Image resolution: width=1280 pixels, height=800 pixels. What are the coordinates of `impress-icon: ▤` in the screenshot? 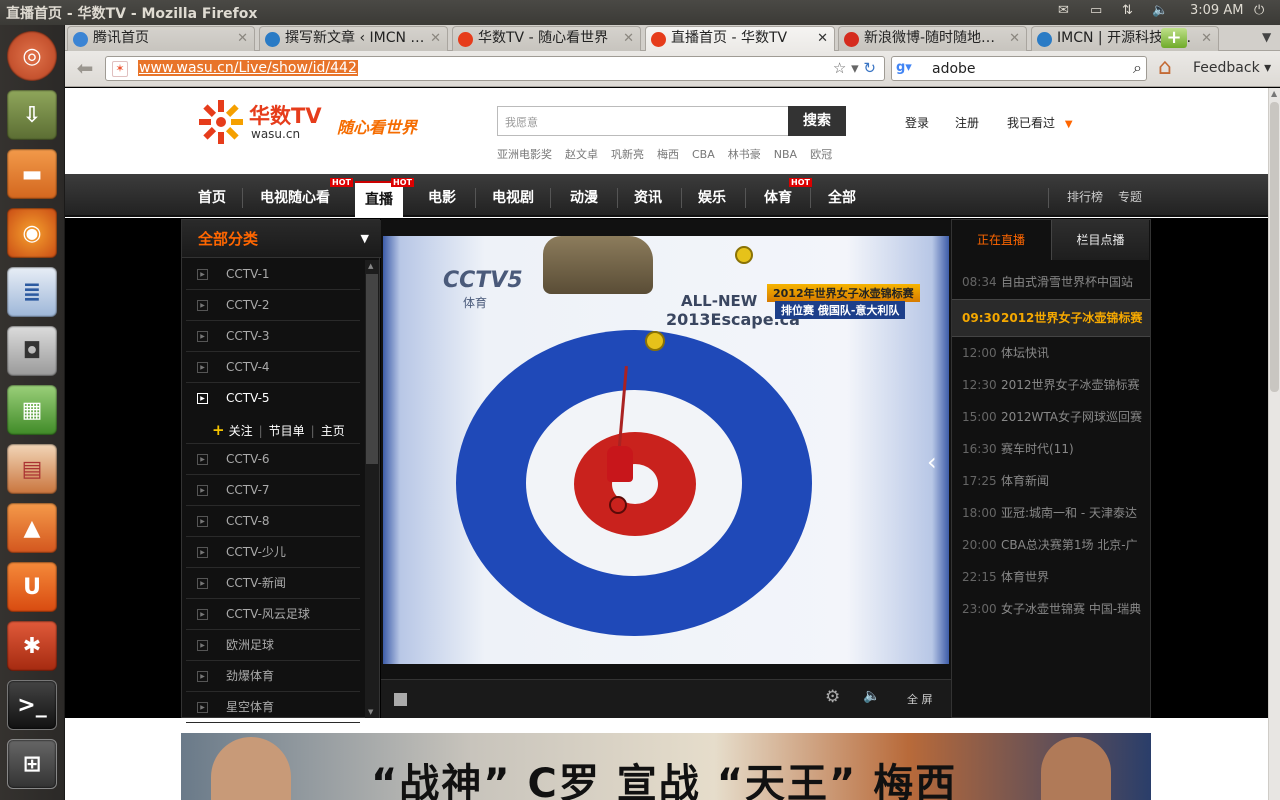 It's located at (32, 469).